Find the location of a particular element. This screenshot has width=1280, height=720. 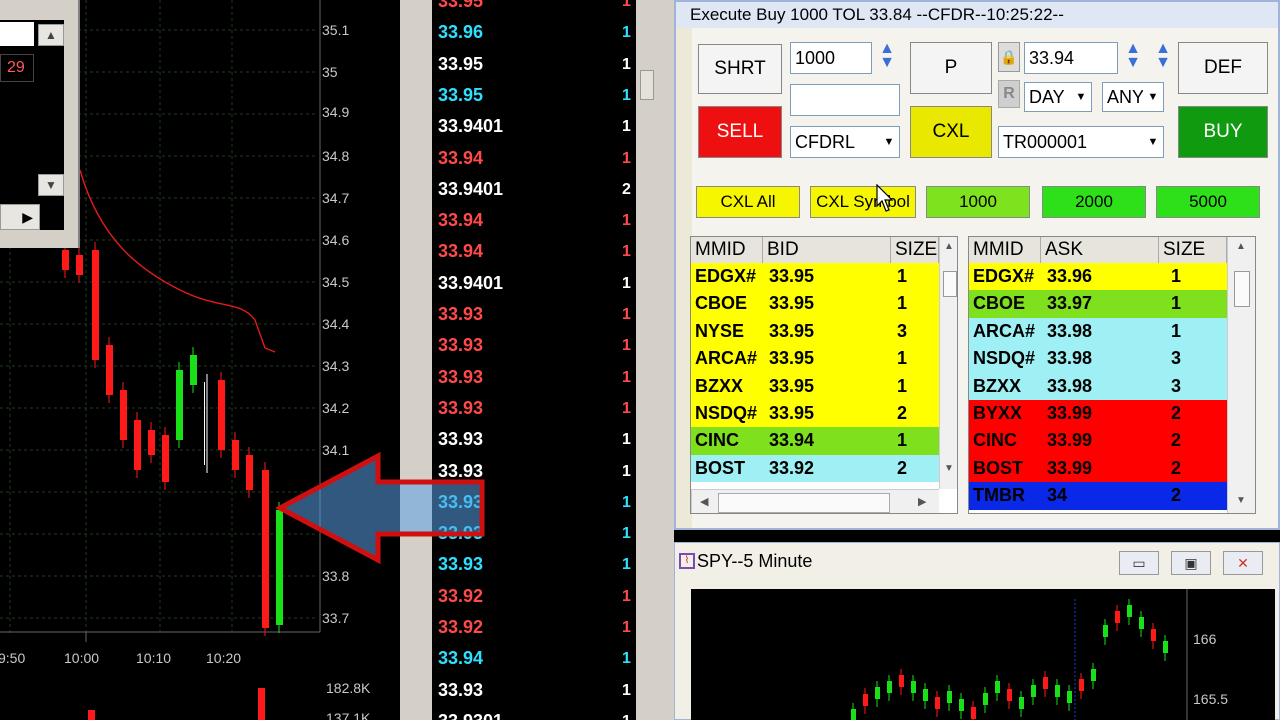

book-row: NSDQ# 33.95 2 is located at coordinates (815, 414).